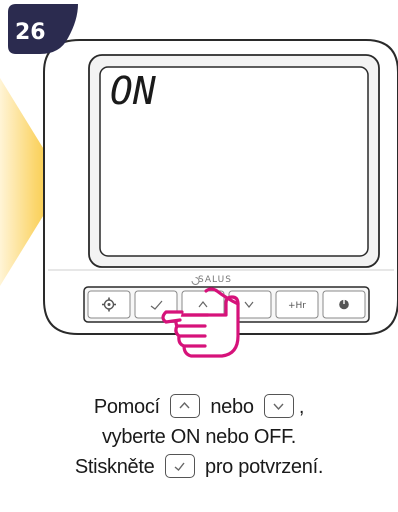 The height and width of the screenshot is (512, 398). What do you see at coordinates (109, 304) in the screenshot?
I see `settings-button` at bounding box center [109, 304].